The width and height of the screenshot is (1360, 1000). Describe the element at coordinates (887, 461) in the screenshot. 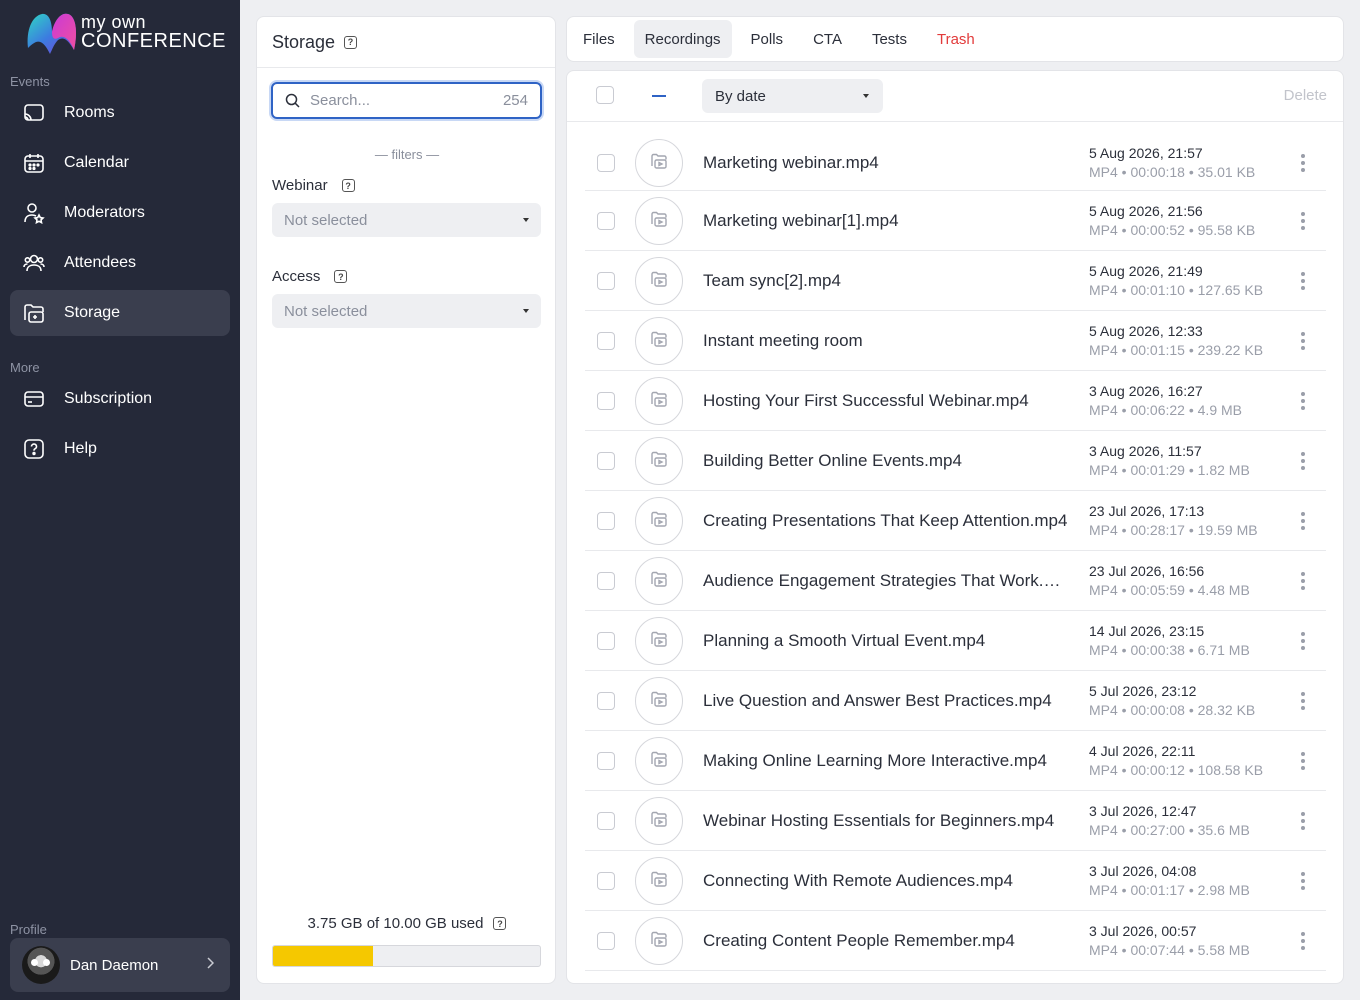

I see `file-name: Building Better Online Events.mp4` at that location.